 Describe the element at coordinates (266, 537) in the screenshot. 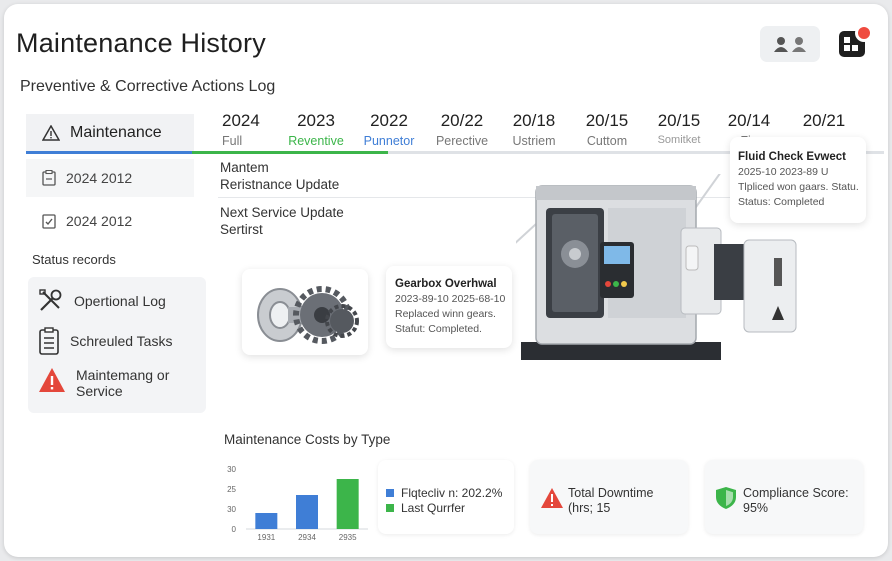

I see `x-tick-label: 1931` at that location.